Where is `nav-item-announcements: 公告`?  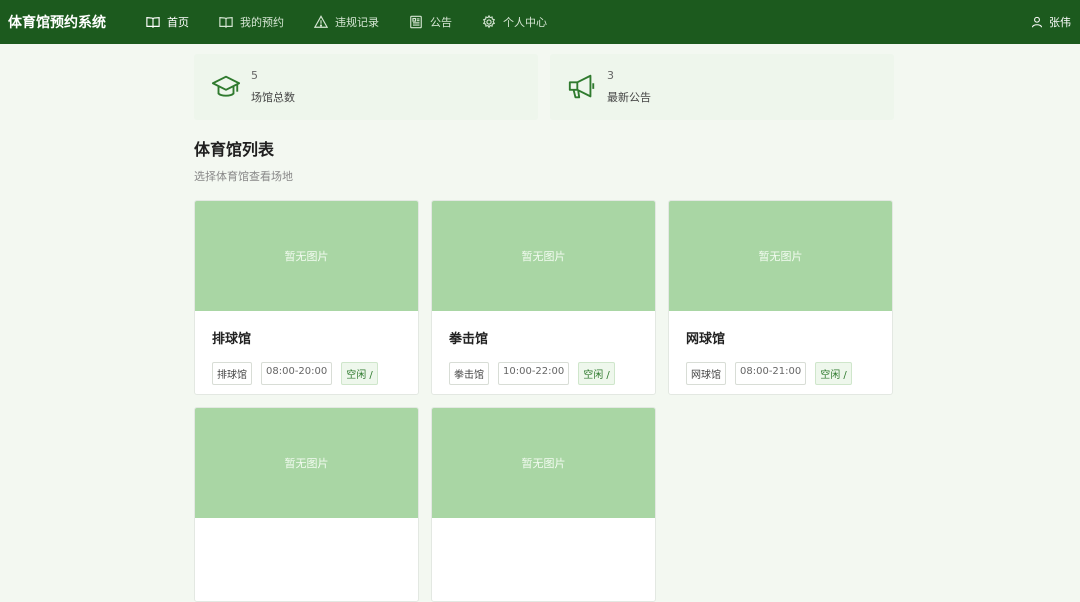
nav-item-announcements: 公告 is located at coordinates (430, 22).